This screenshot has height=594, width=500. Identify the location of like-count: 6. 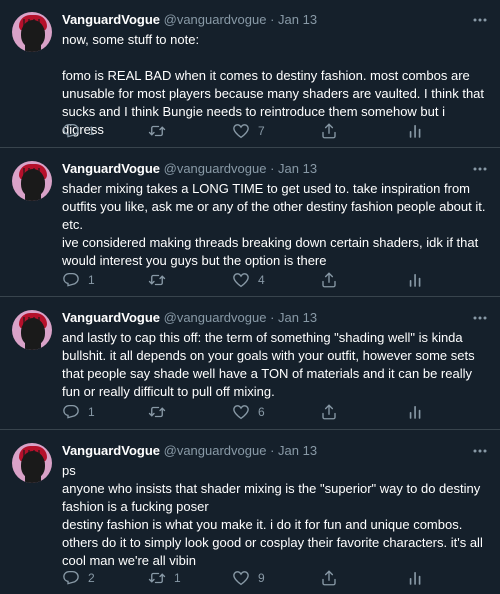
(261, 412).